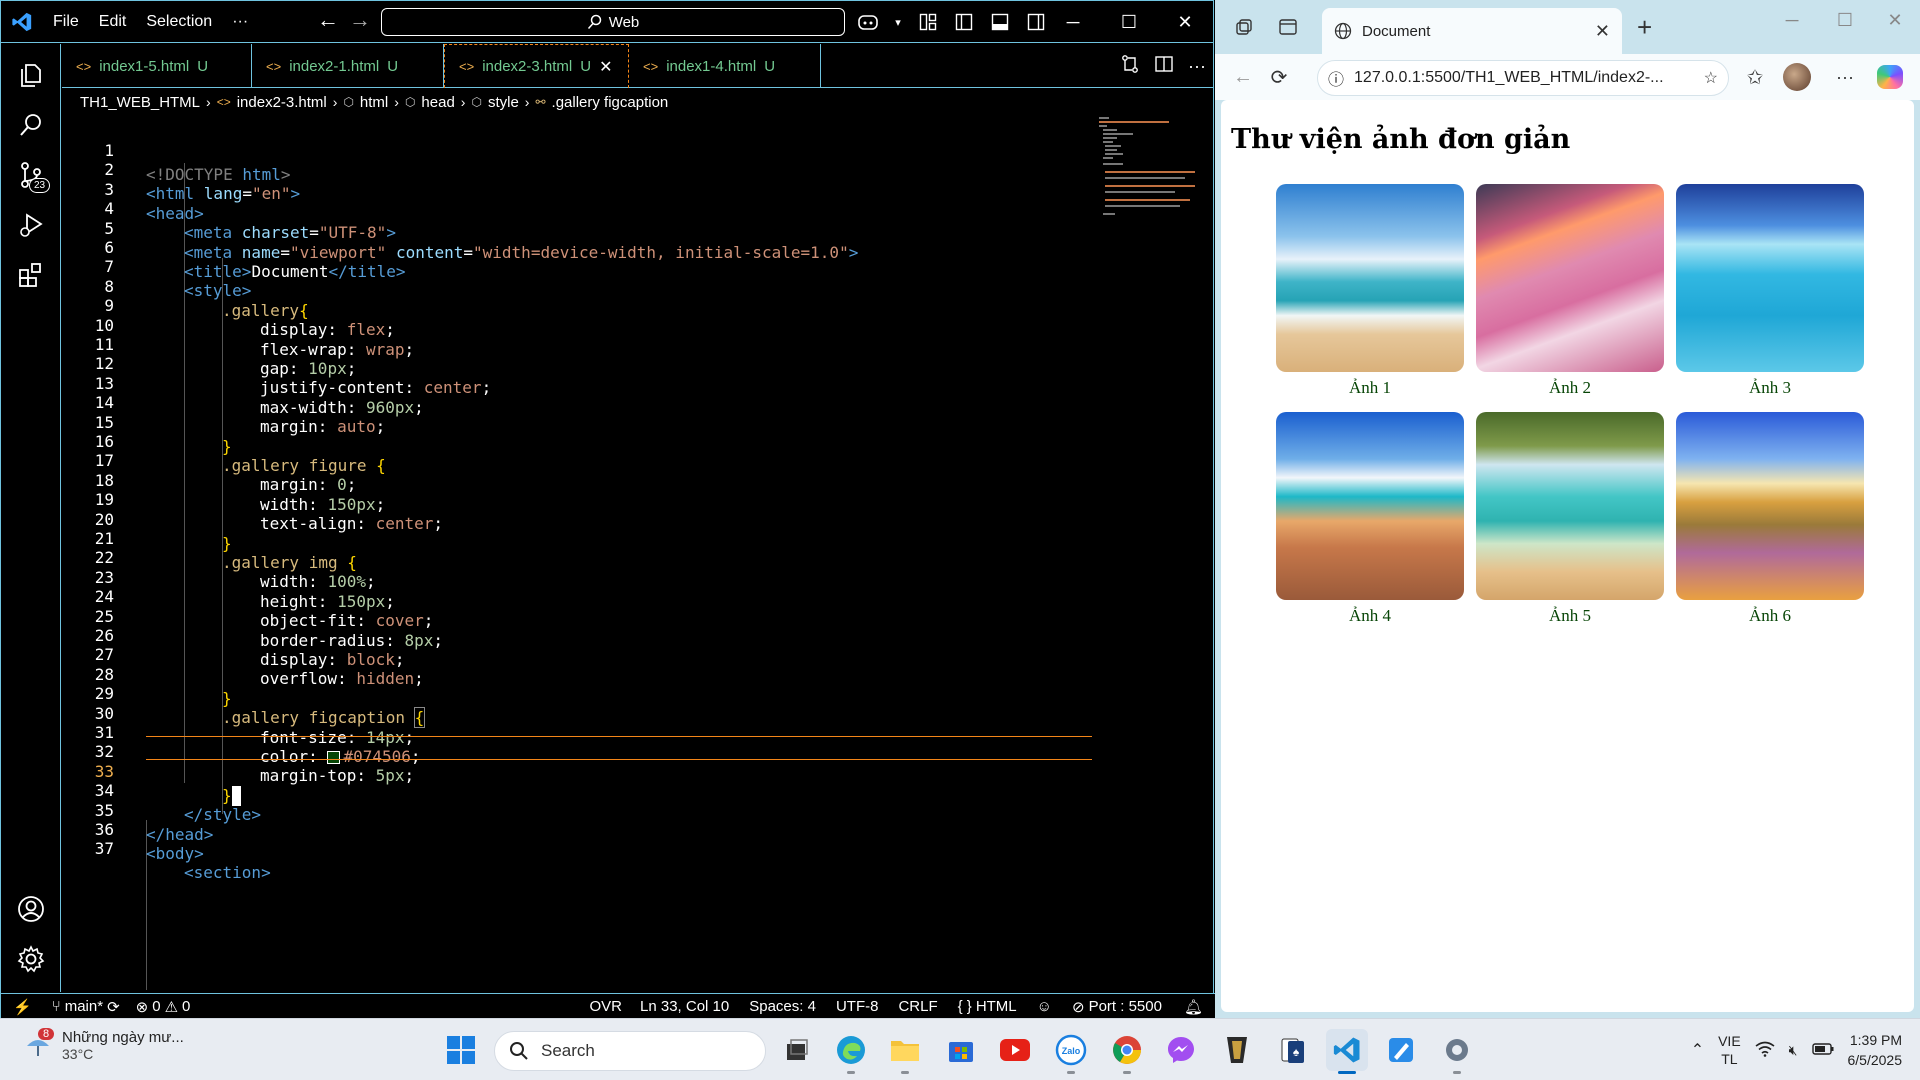  What do you see at coordinates (1845, 77) in the screenshot?
I see `more-menu-icon: ···` at bounding box center [1845, 77].